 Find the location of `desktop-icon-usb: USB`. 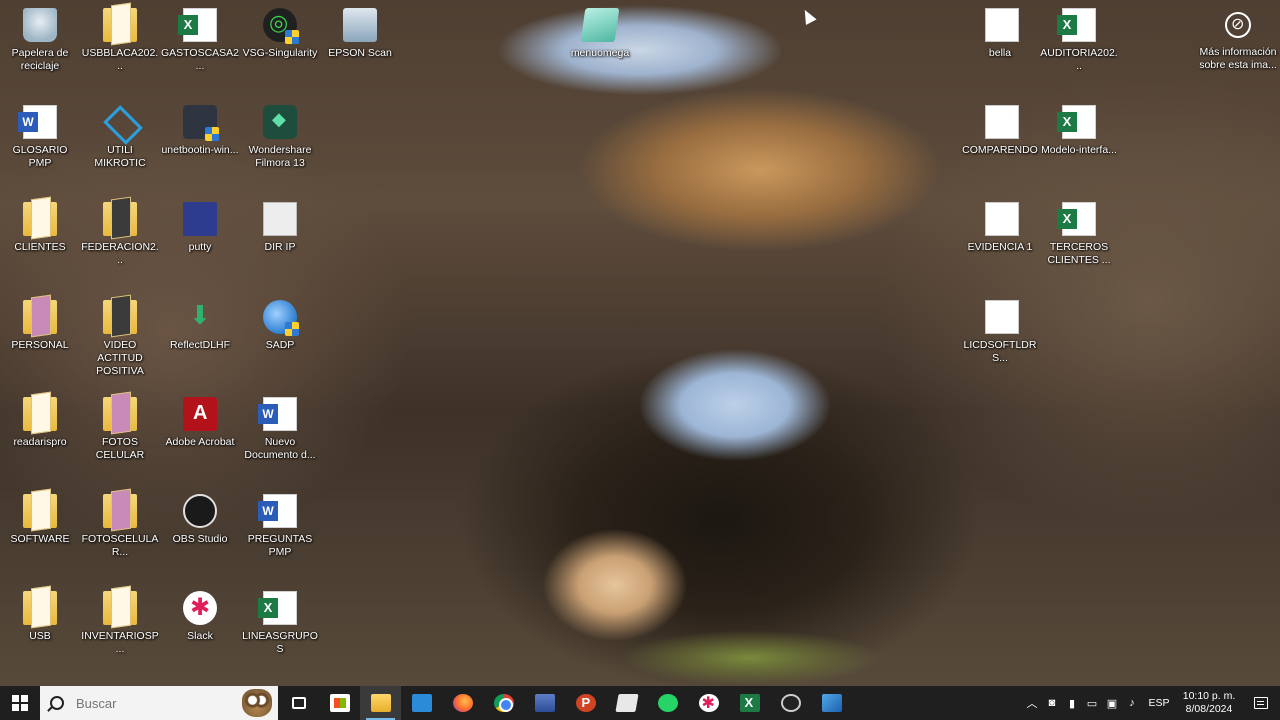

desktop-icon-usb: USB is located at coordinates (40, 631).